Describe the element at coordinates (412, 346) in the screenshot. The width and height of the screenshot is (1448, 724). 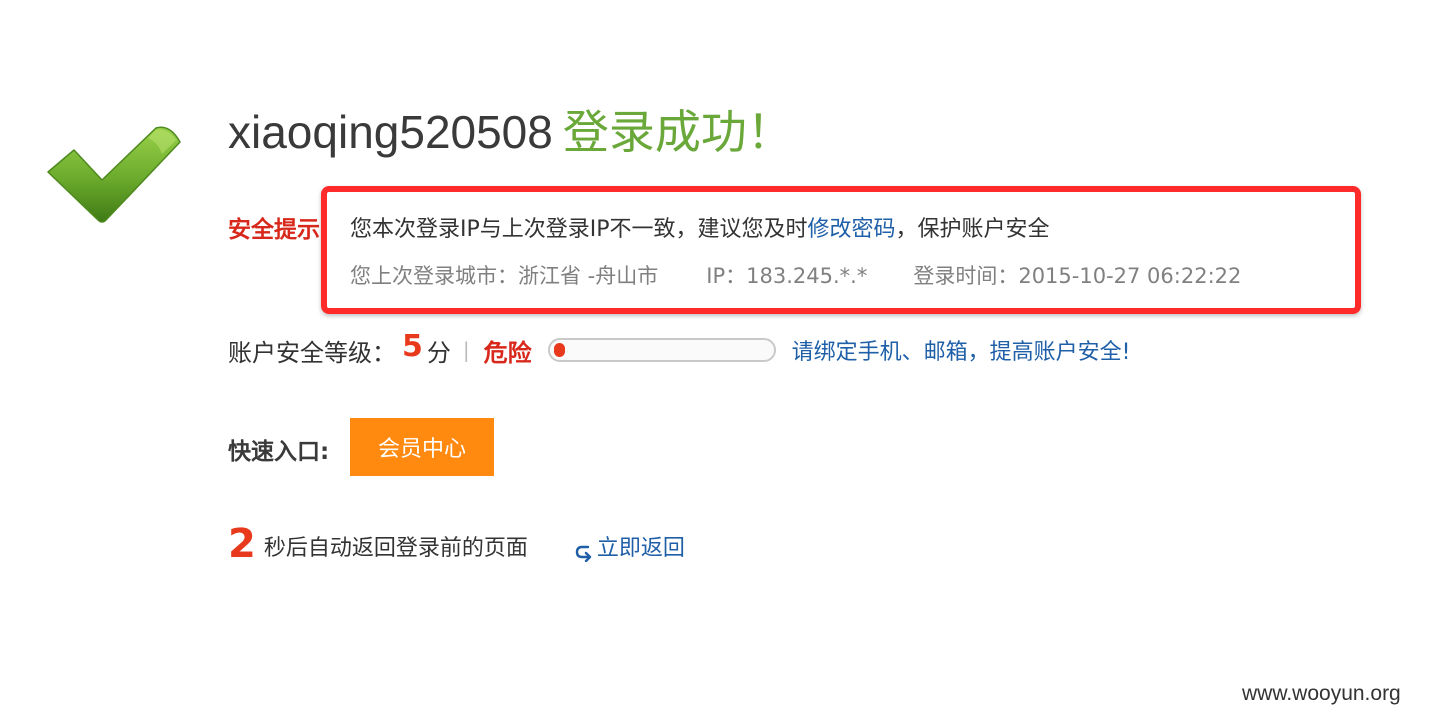
I see `security-score: 5` at that location.